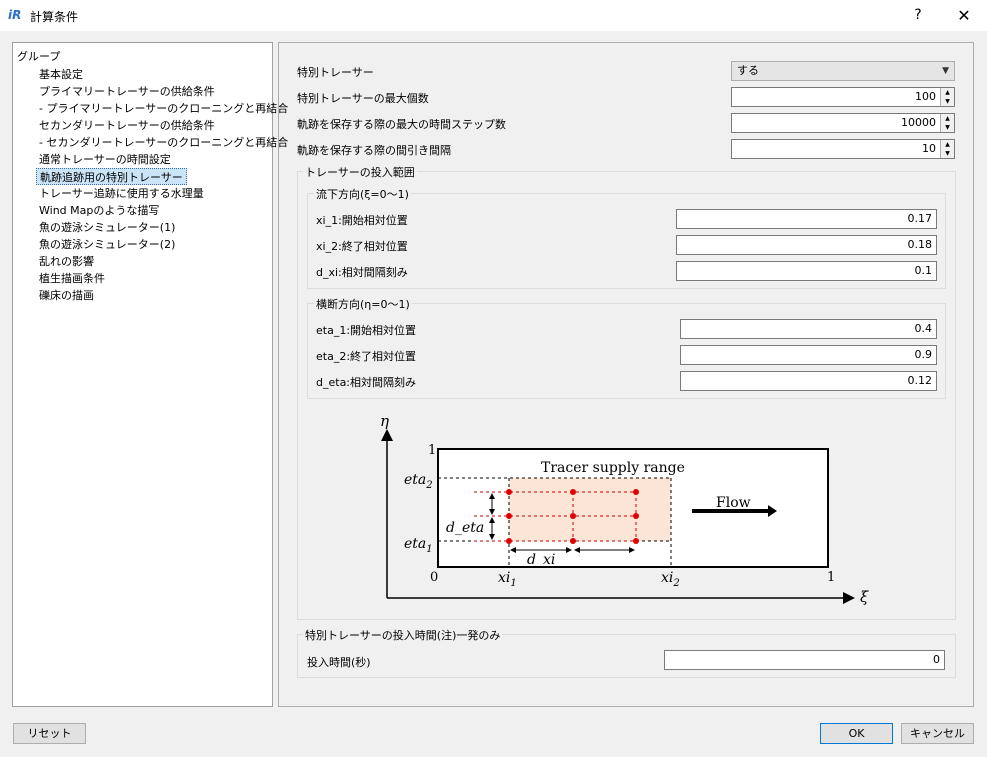 Image resolution: width=987 pixels, height=757 pixels. Describe the element at coordinates (66, 261) in the screenshot. I see `sidebar-item-turbulence: 乱れの影響` at that location.